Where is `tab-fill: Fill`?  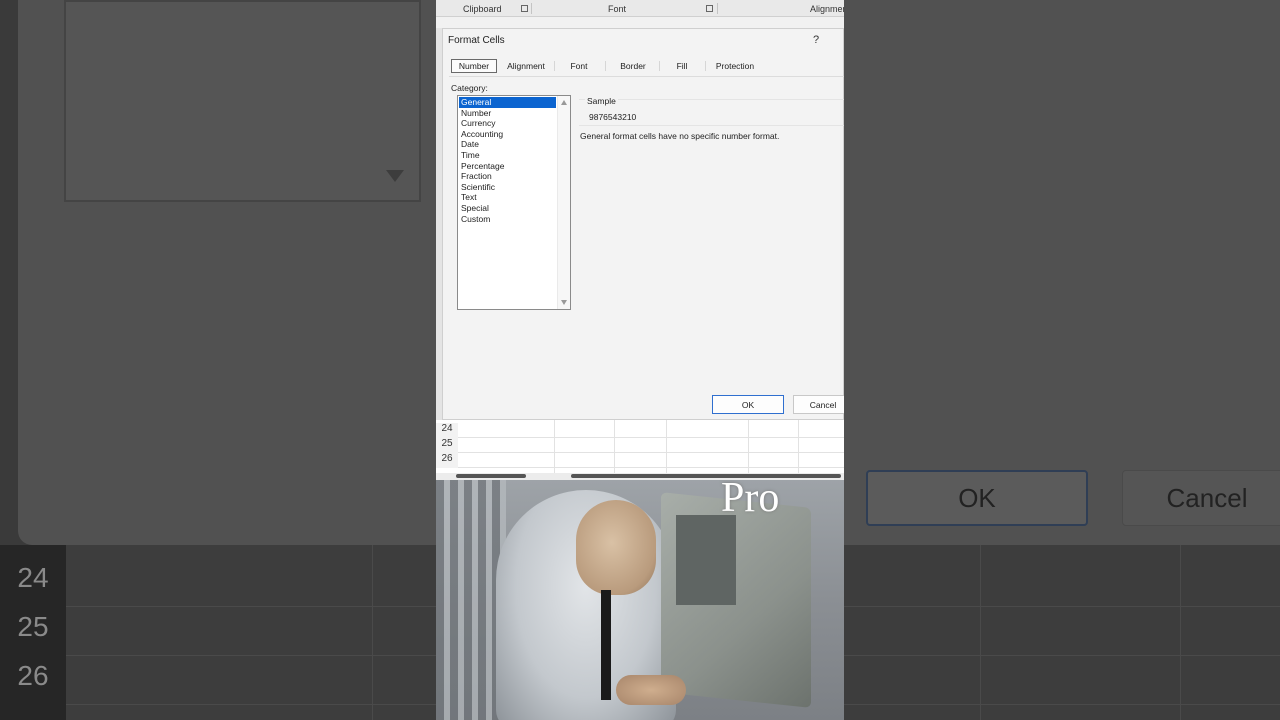 tab-fill: Fill is located at coordinates (682, 66).